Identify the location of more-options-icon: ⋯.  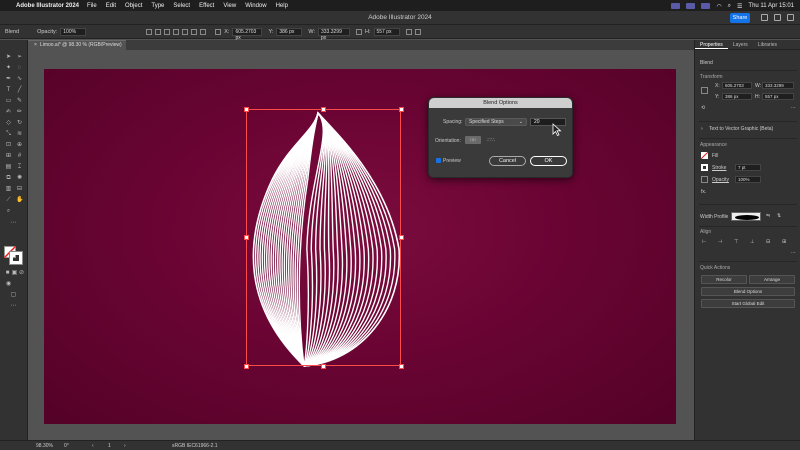
(793, 108).